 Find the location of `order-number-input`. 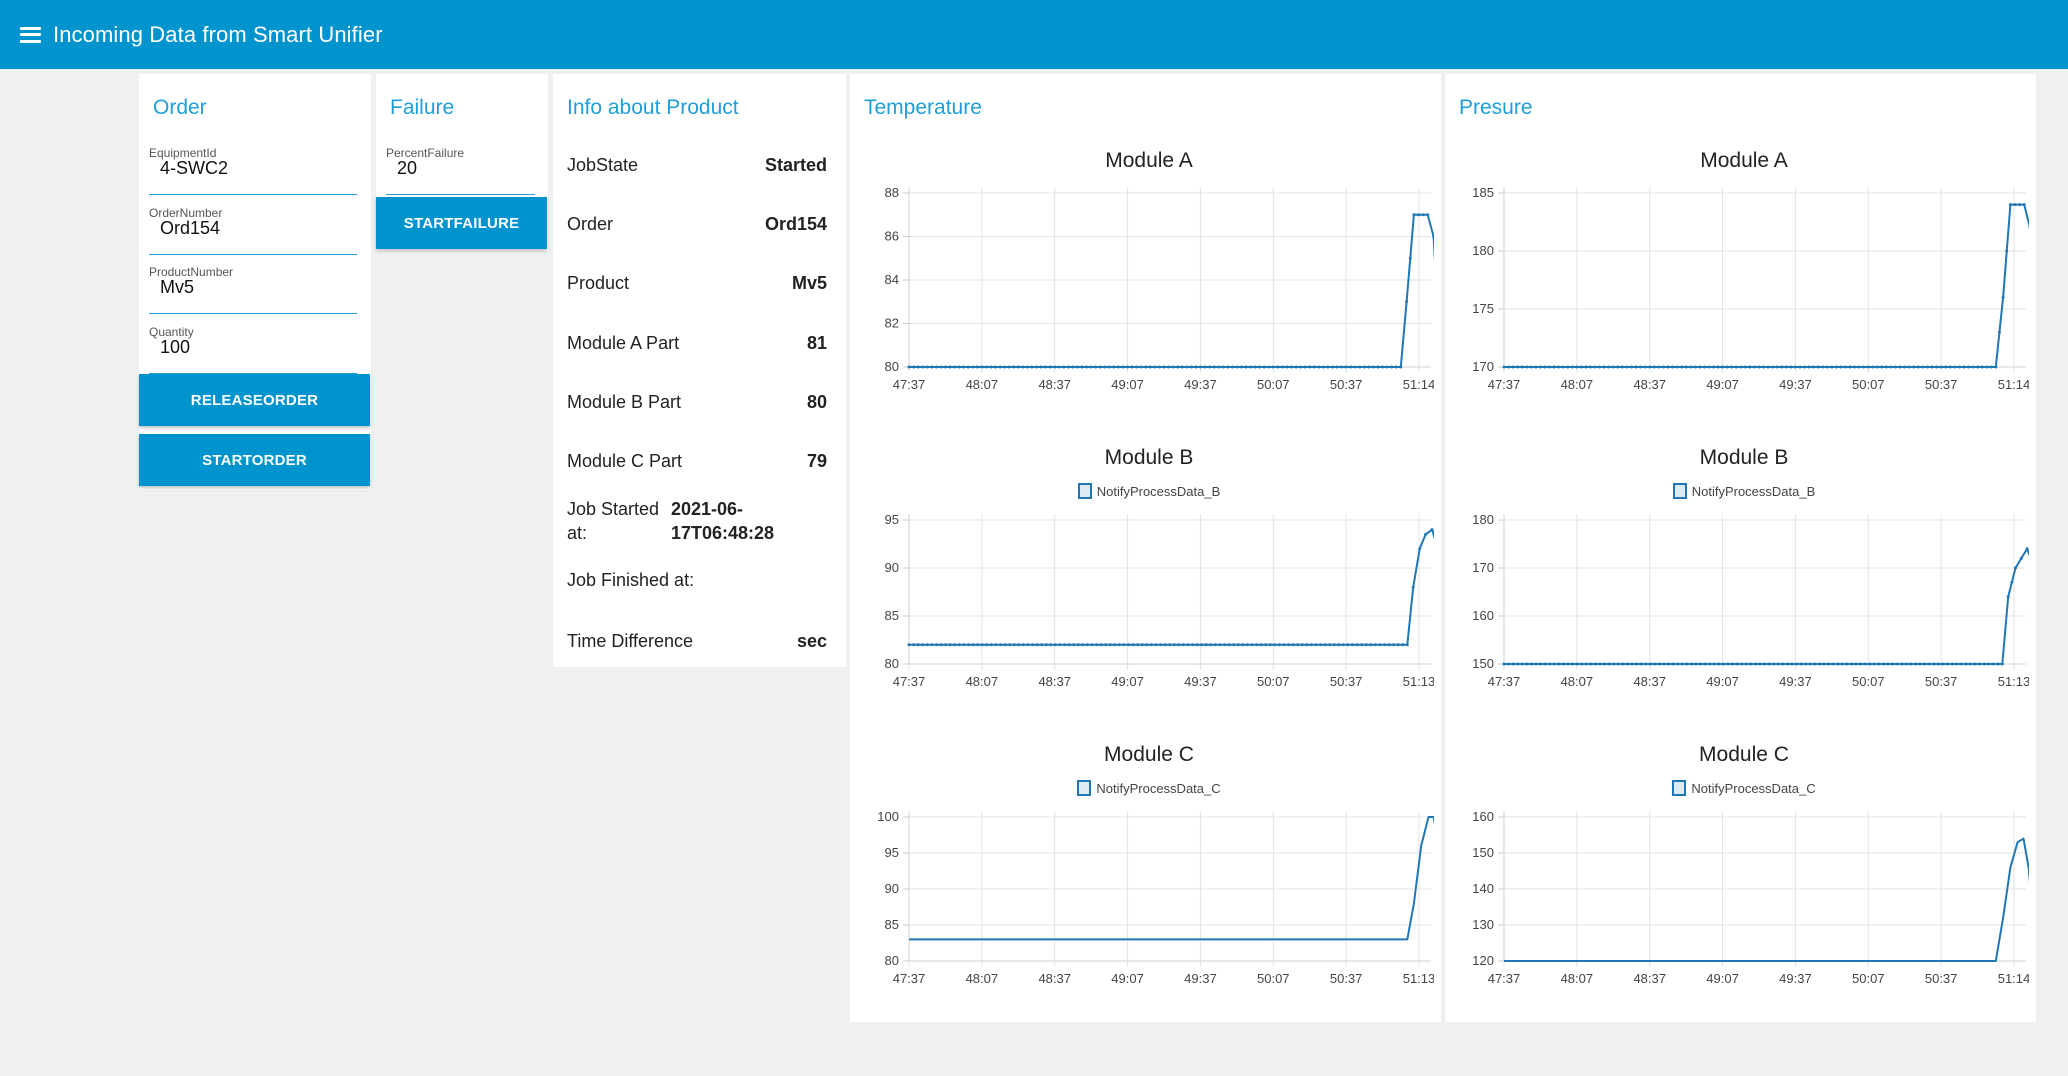

order-number-input is located at coordinates (255, 228).